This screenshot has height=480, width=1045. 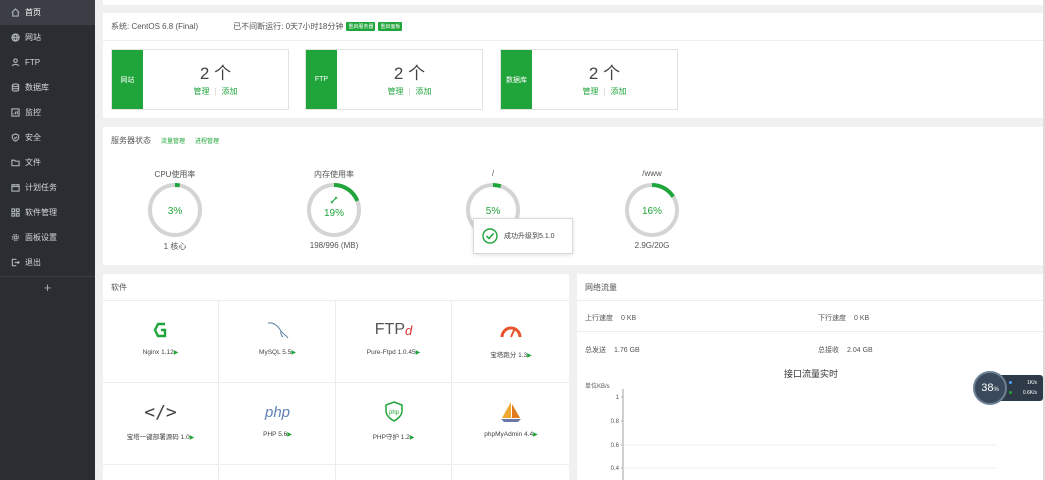 What do you see at coordinates (275, 352) in the screenshot?
I see `software-name: MySQL 5.5` at bounding box center [275, 352].